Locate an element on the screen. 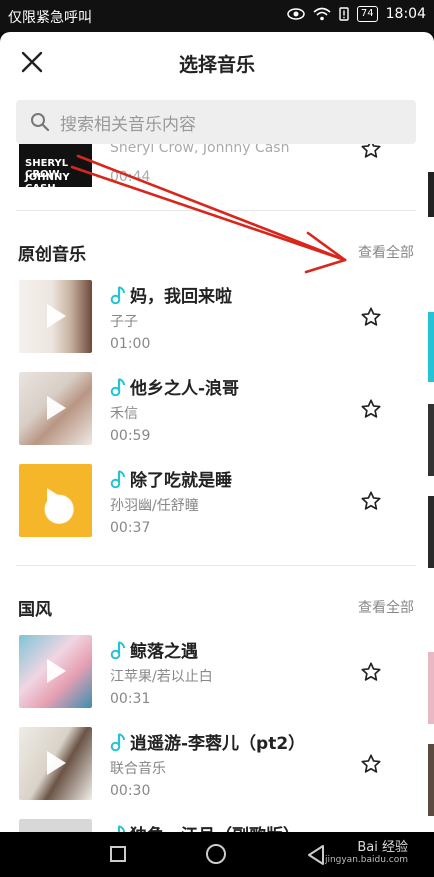  carrier-text: 仅限紧急呼叫 is located at coordinates (50, 18).